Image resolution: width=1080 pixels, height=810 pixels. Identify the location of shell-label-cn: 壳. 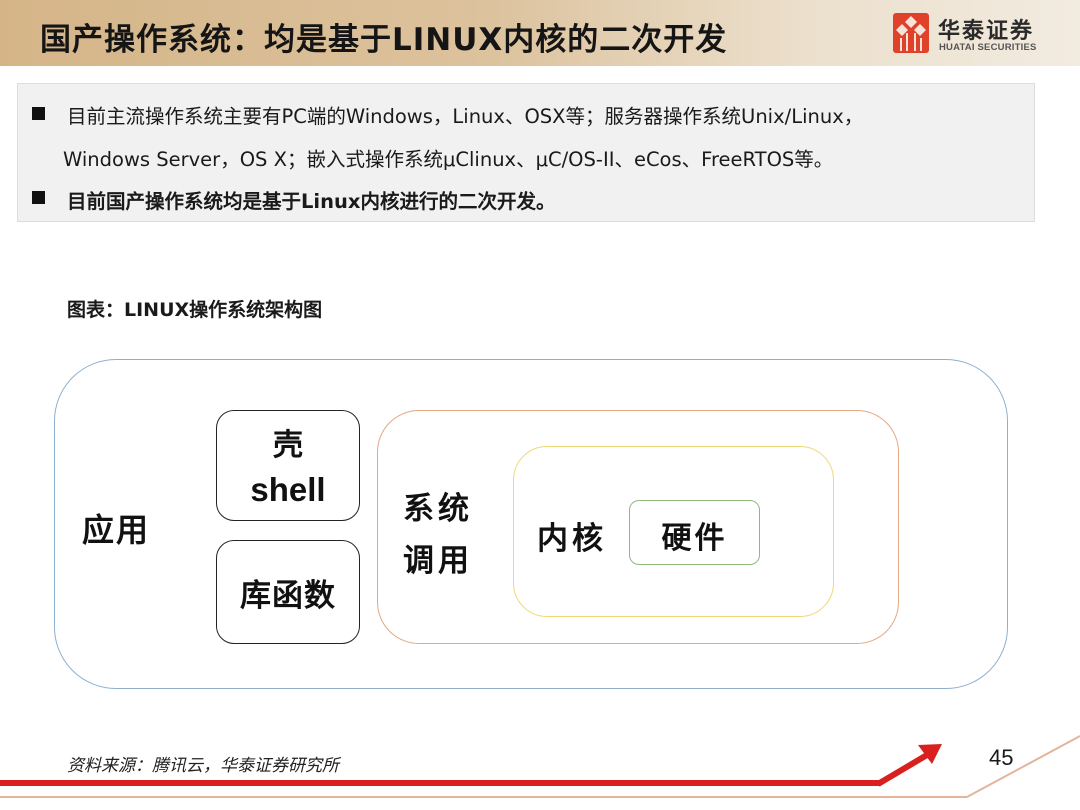
(288, 445).